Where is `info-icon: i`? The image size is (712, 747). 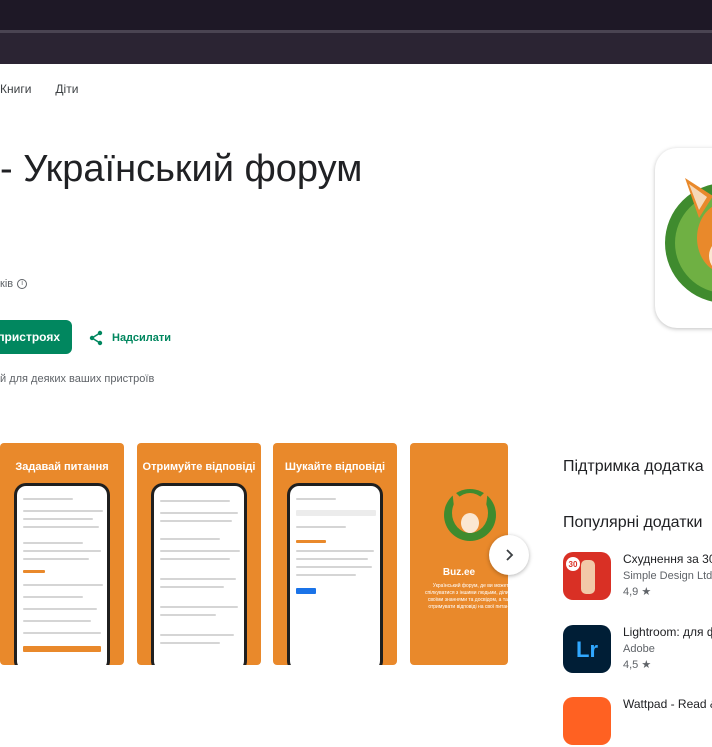 info-icon: i is located at coordinates (22, 284).